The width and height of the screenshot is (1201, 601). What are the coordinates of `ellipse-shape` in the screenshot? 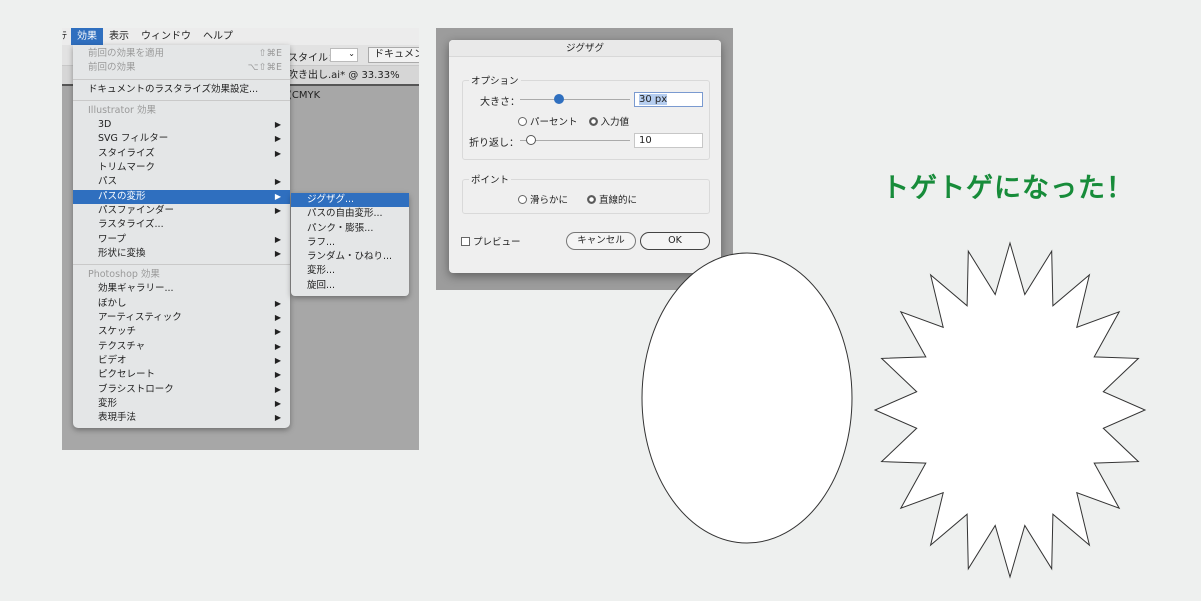 It's located at (747, 398).